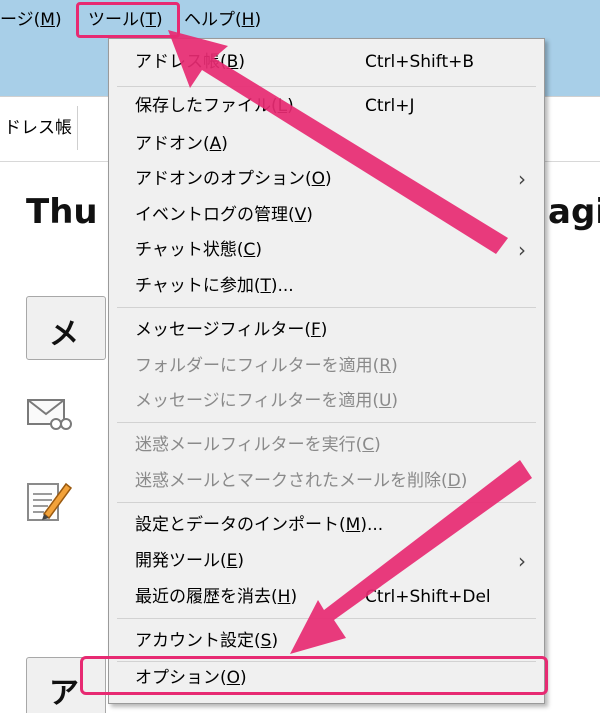  I want to click on menu-message: ージ(M), so click(31, 20).